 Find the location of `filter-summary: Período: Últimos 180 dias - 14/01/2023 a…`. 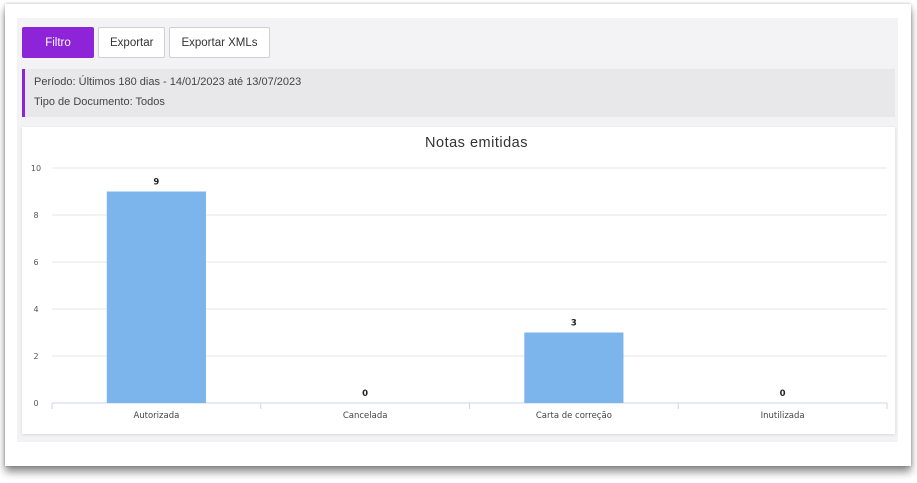

filter-summary: Período: Últimos 180 dias - 14/01/2023 a… is located at coordinates (458, 93).